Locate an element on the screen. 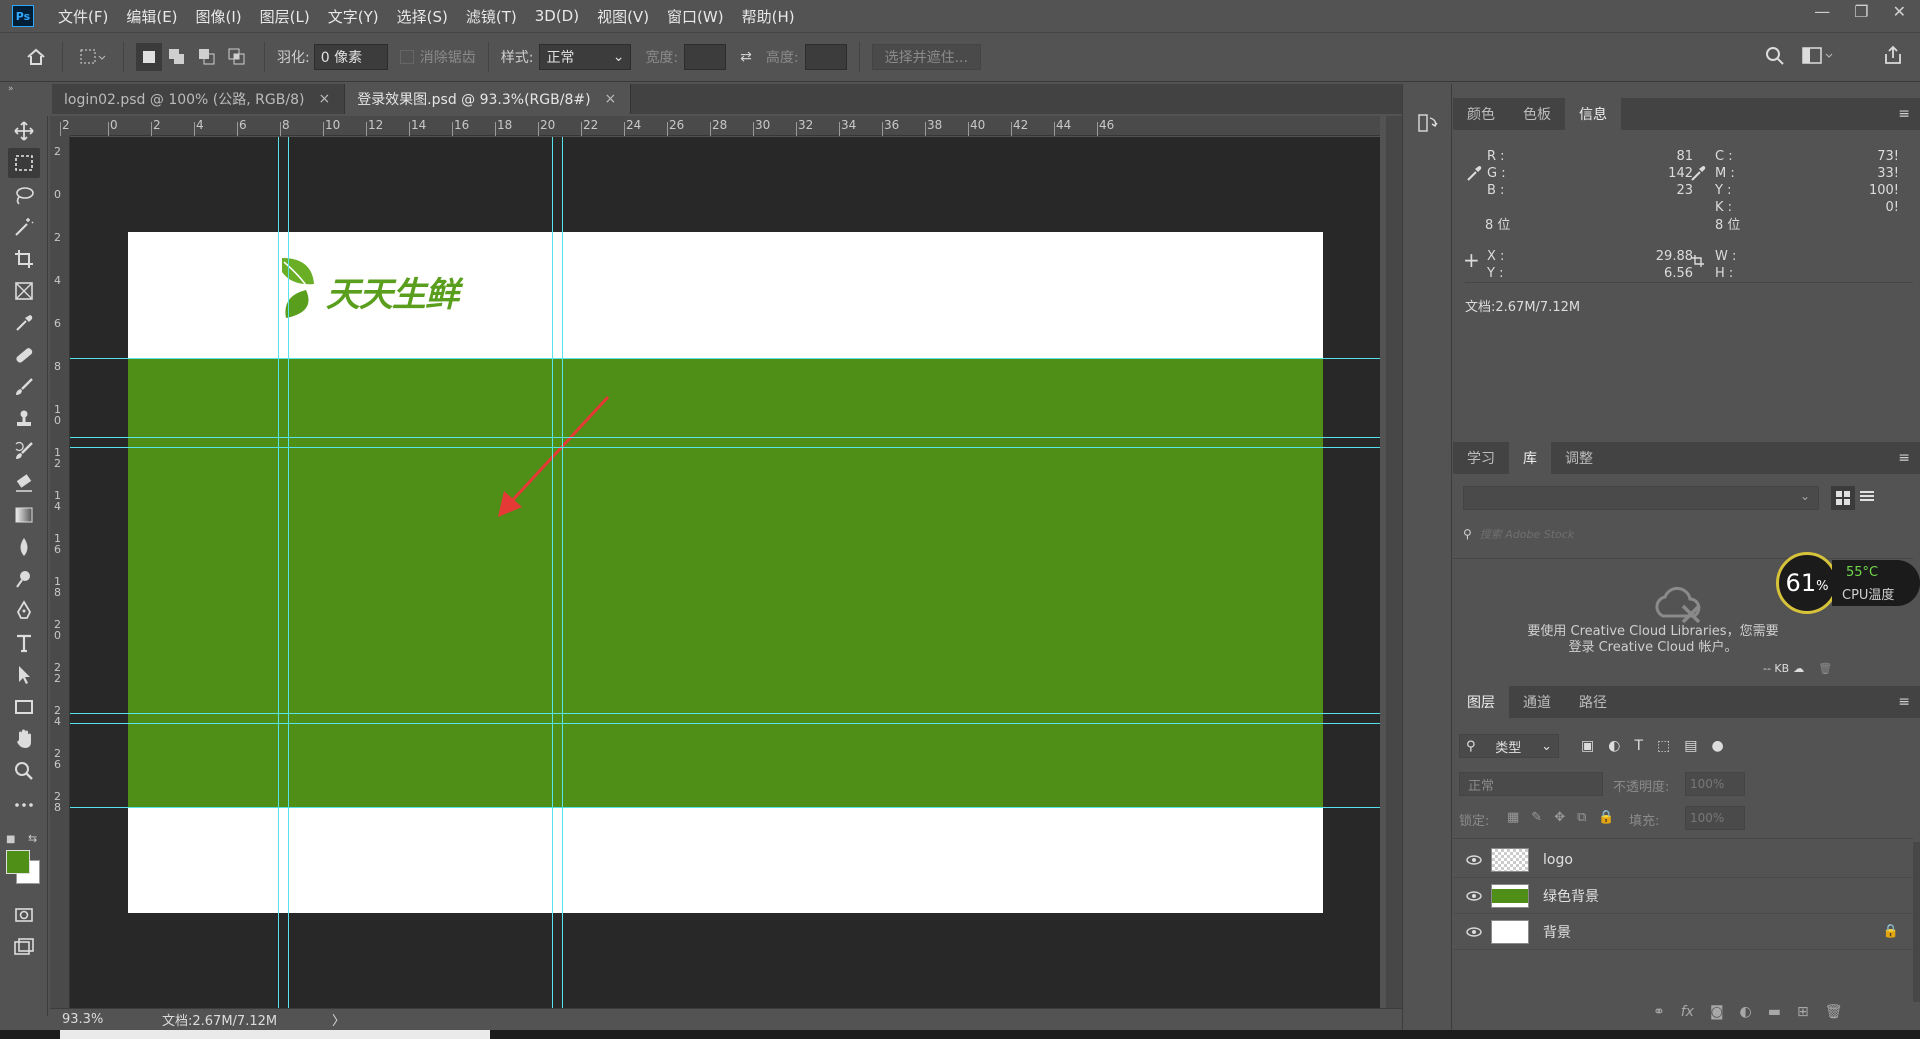 The width and height of the screenshot is (1920, 1039). brush-tool-icon is located at coordinates (24, 387).